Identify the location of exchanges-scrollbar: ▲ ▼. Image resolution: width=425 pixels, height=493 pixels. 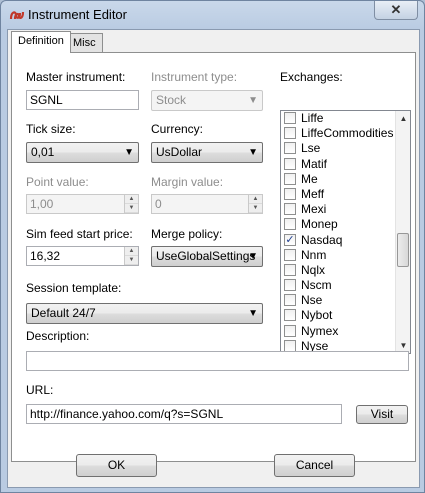
(402, 232).